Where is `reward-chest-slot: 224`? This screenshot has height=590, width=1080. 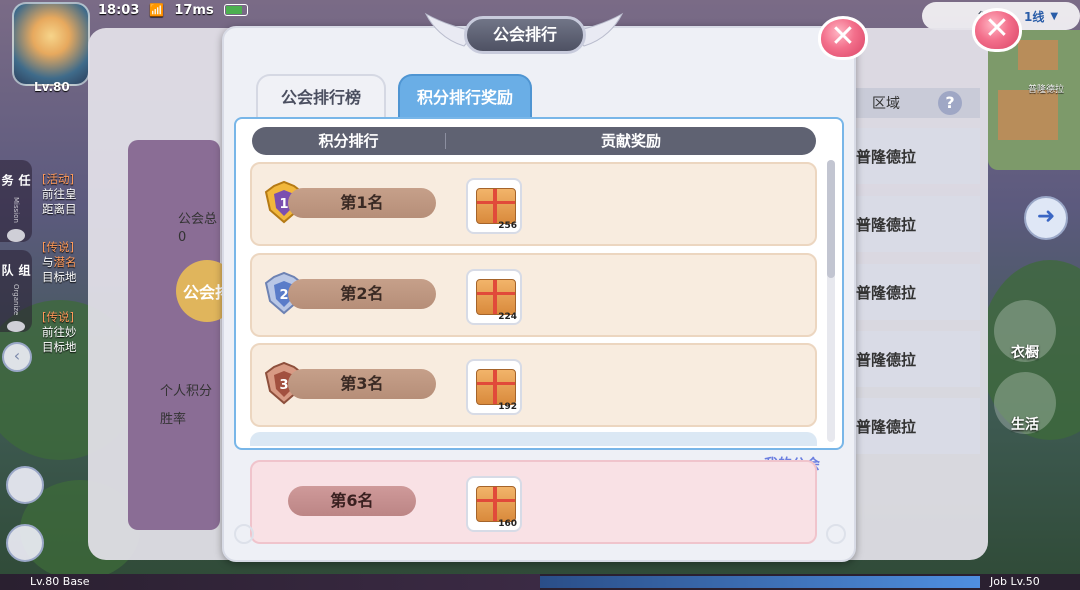
reward-chest-slot: 224 is located at coordinates (494, 297).